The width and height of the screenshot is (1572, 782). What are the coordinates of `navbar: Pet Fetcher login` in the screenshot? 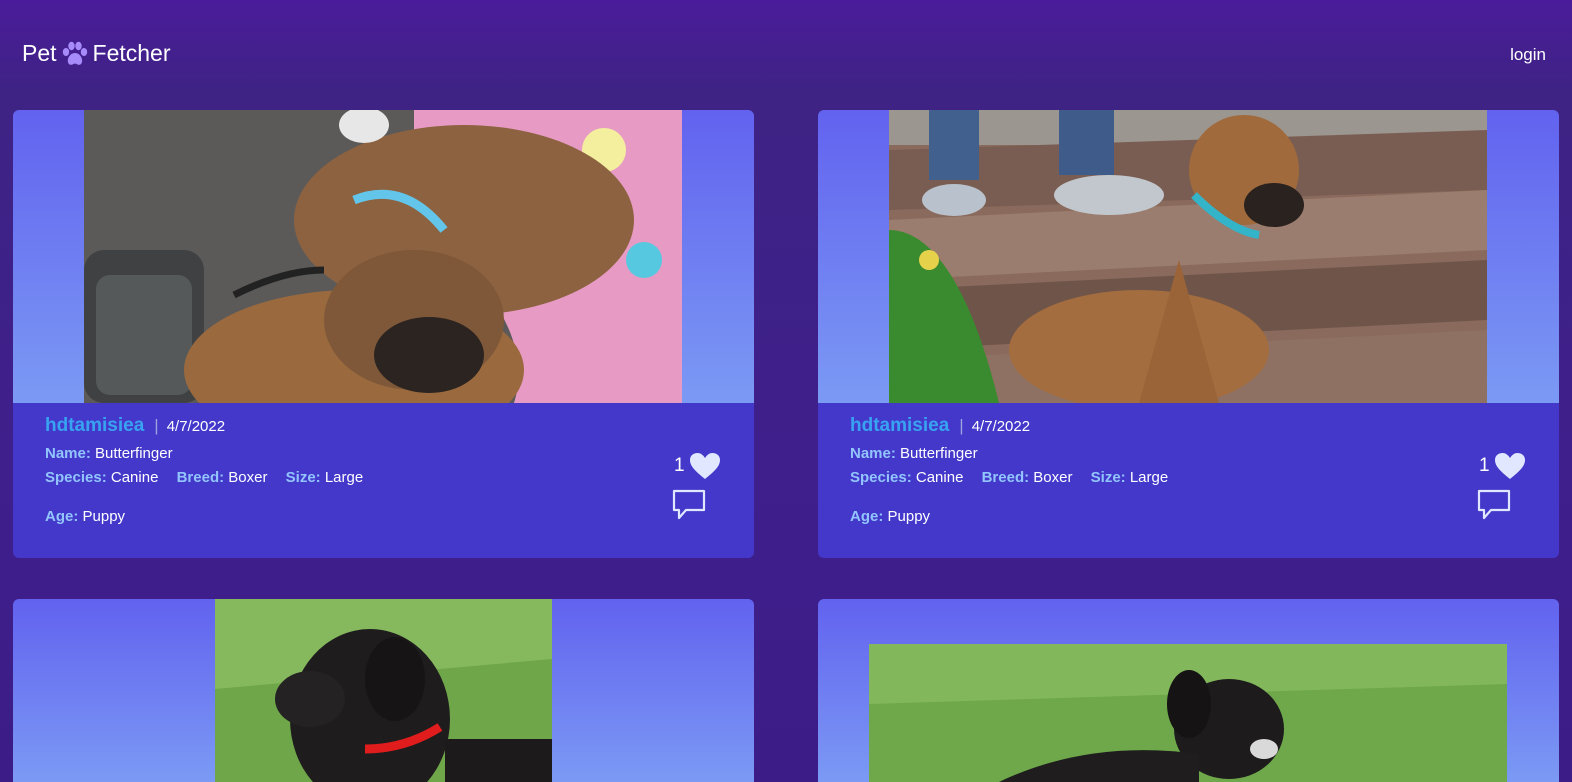 It's located at (786, 55).